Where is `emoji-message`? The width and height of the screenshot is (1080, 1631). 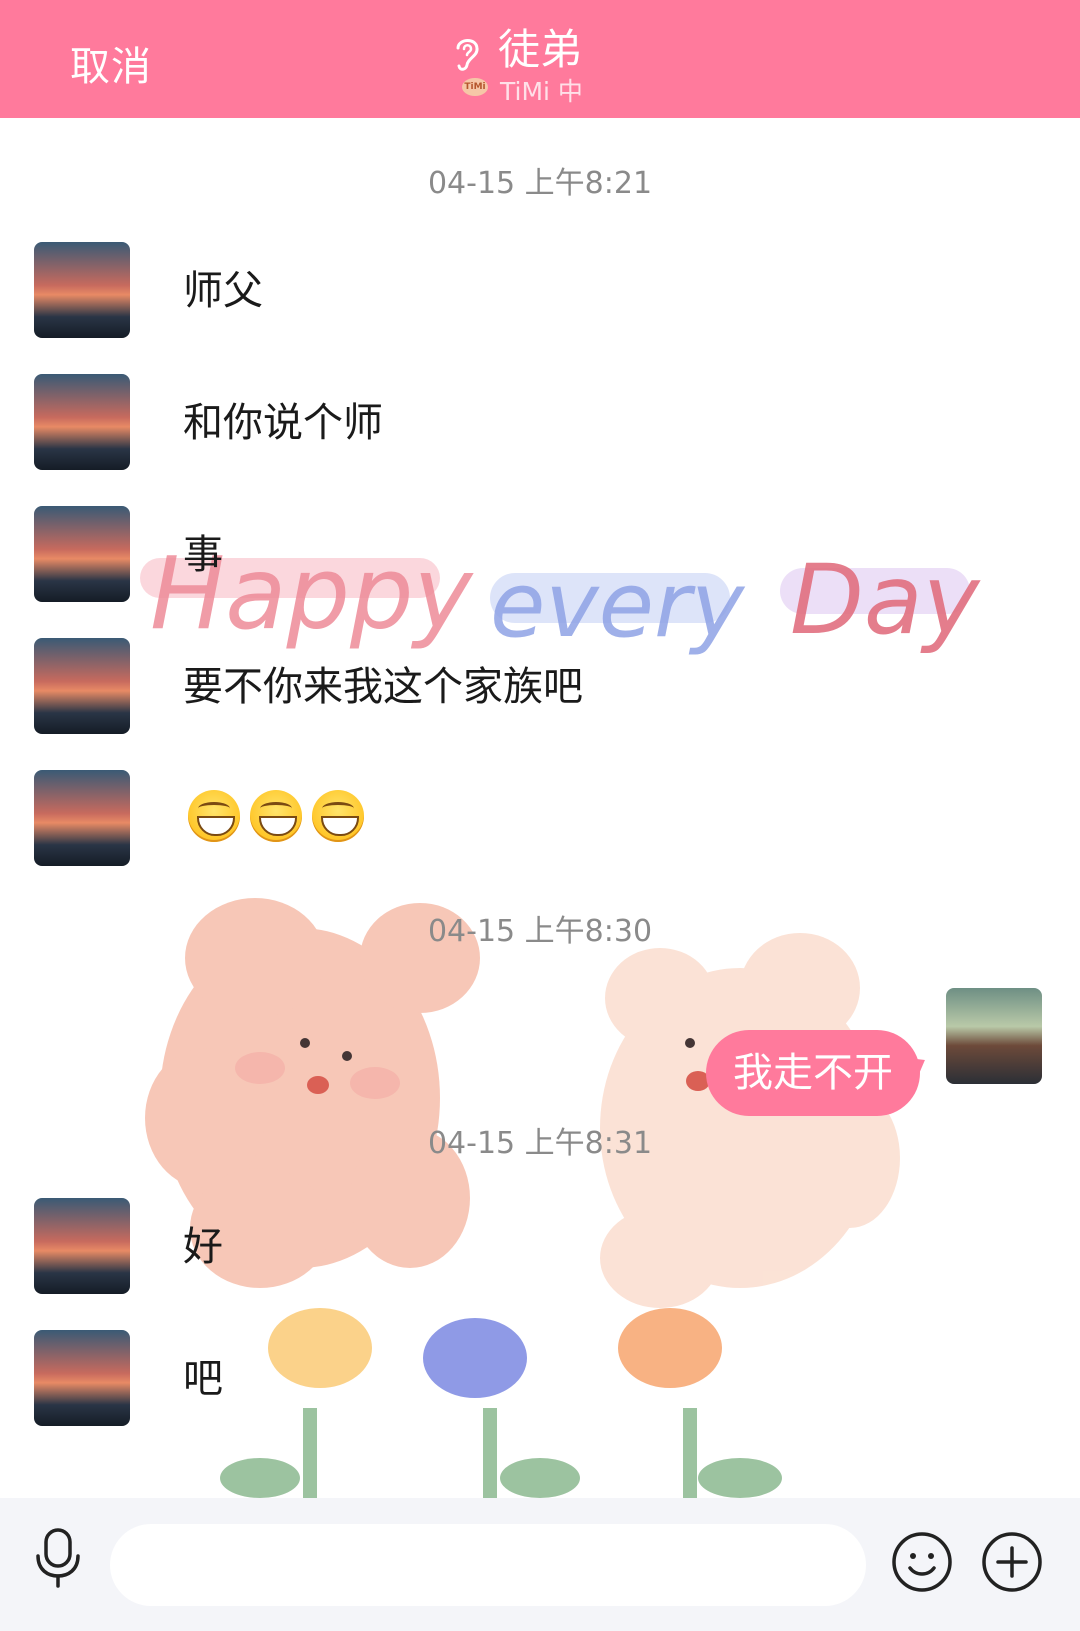 emoji-message is located at coordinates (276, 816).